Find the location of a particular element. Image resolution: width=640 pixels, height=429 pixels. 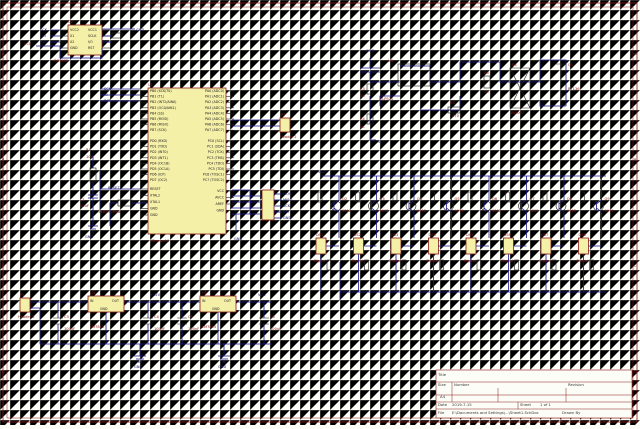

crystal-val: 11.0592MHz is located at coordinates (109, 212).